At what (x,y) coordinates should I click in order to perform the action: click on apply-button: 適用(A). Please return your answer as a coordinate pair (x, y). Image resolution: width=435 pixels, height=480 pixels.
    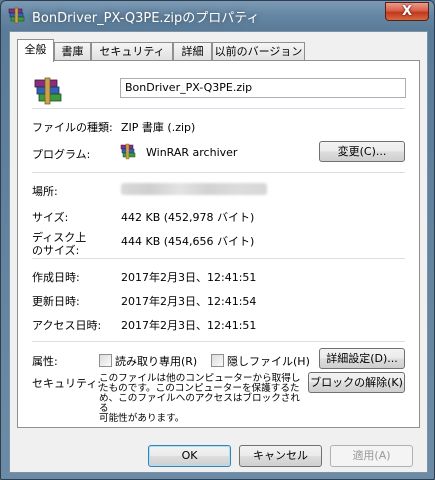
    Looking at the image, I should click on (371, 456).